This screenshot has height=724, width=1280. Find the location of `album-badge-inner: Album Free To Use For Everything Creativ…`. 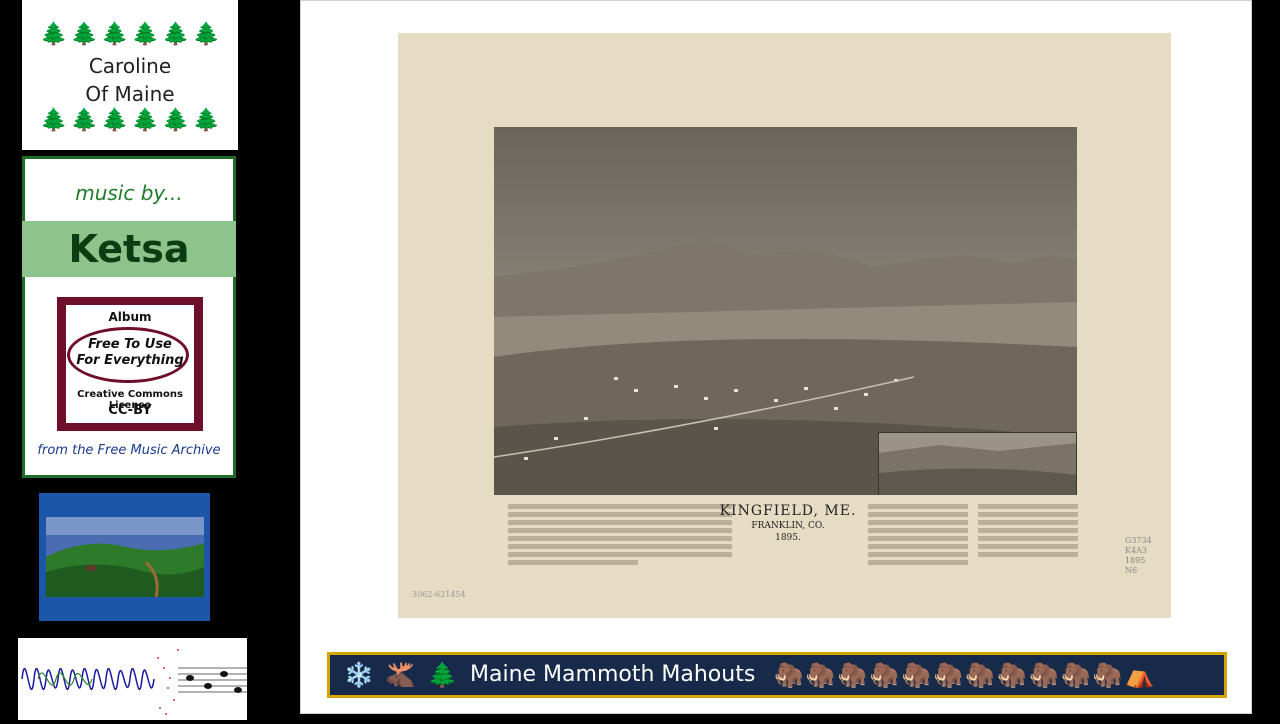

album-badge-inner: Album Free To Use For Everything Creativ… is located at coordinates (130, 364).